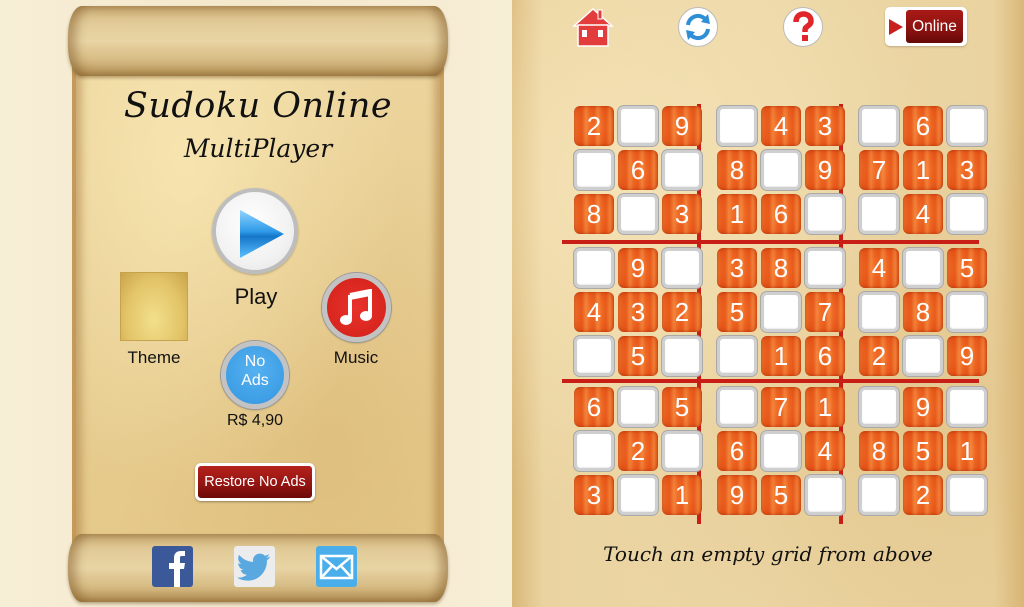  I want to click on play-button, so click(255, 231).